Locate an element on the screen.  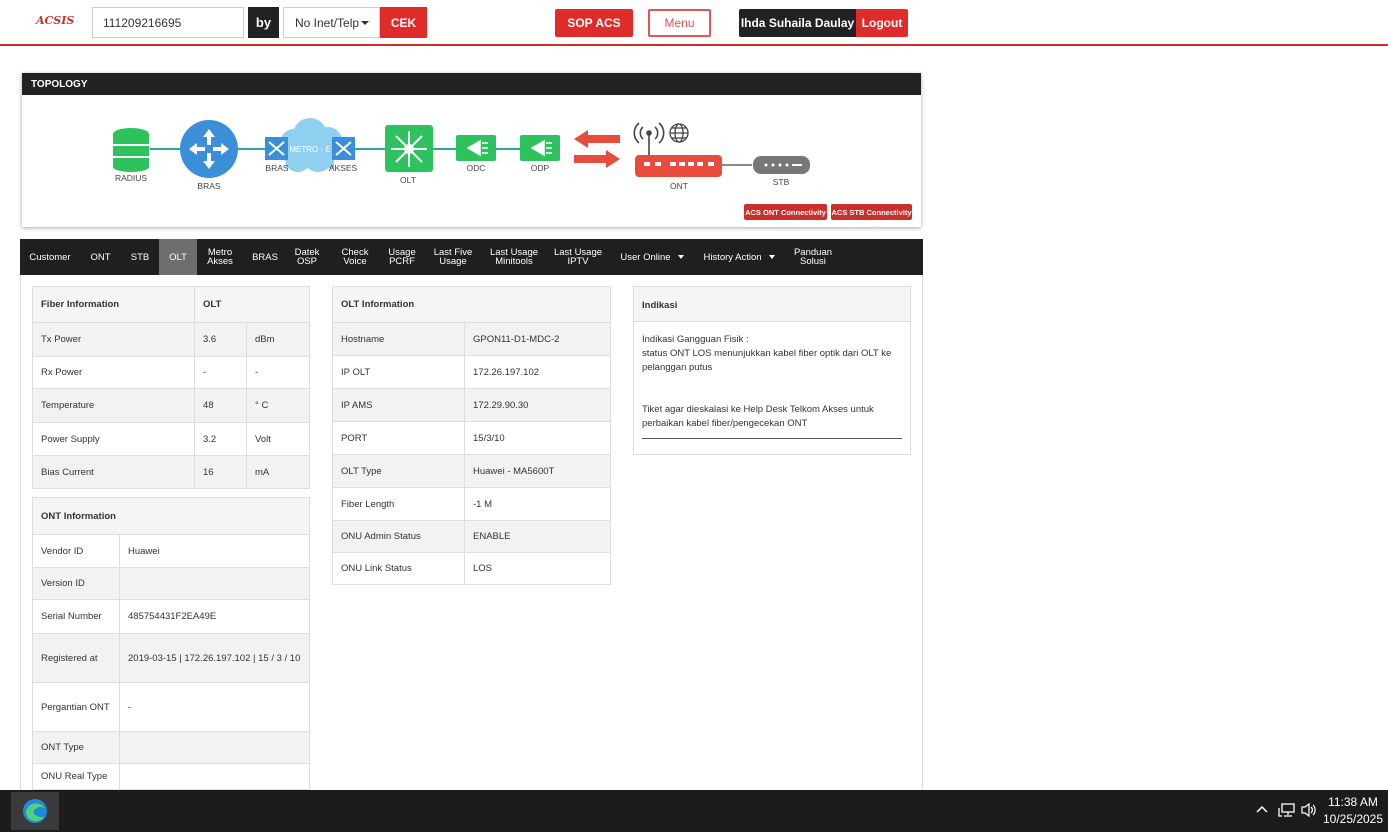
clock-time: 11:38 AM is located at coordinates (1353, 802).